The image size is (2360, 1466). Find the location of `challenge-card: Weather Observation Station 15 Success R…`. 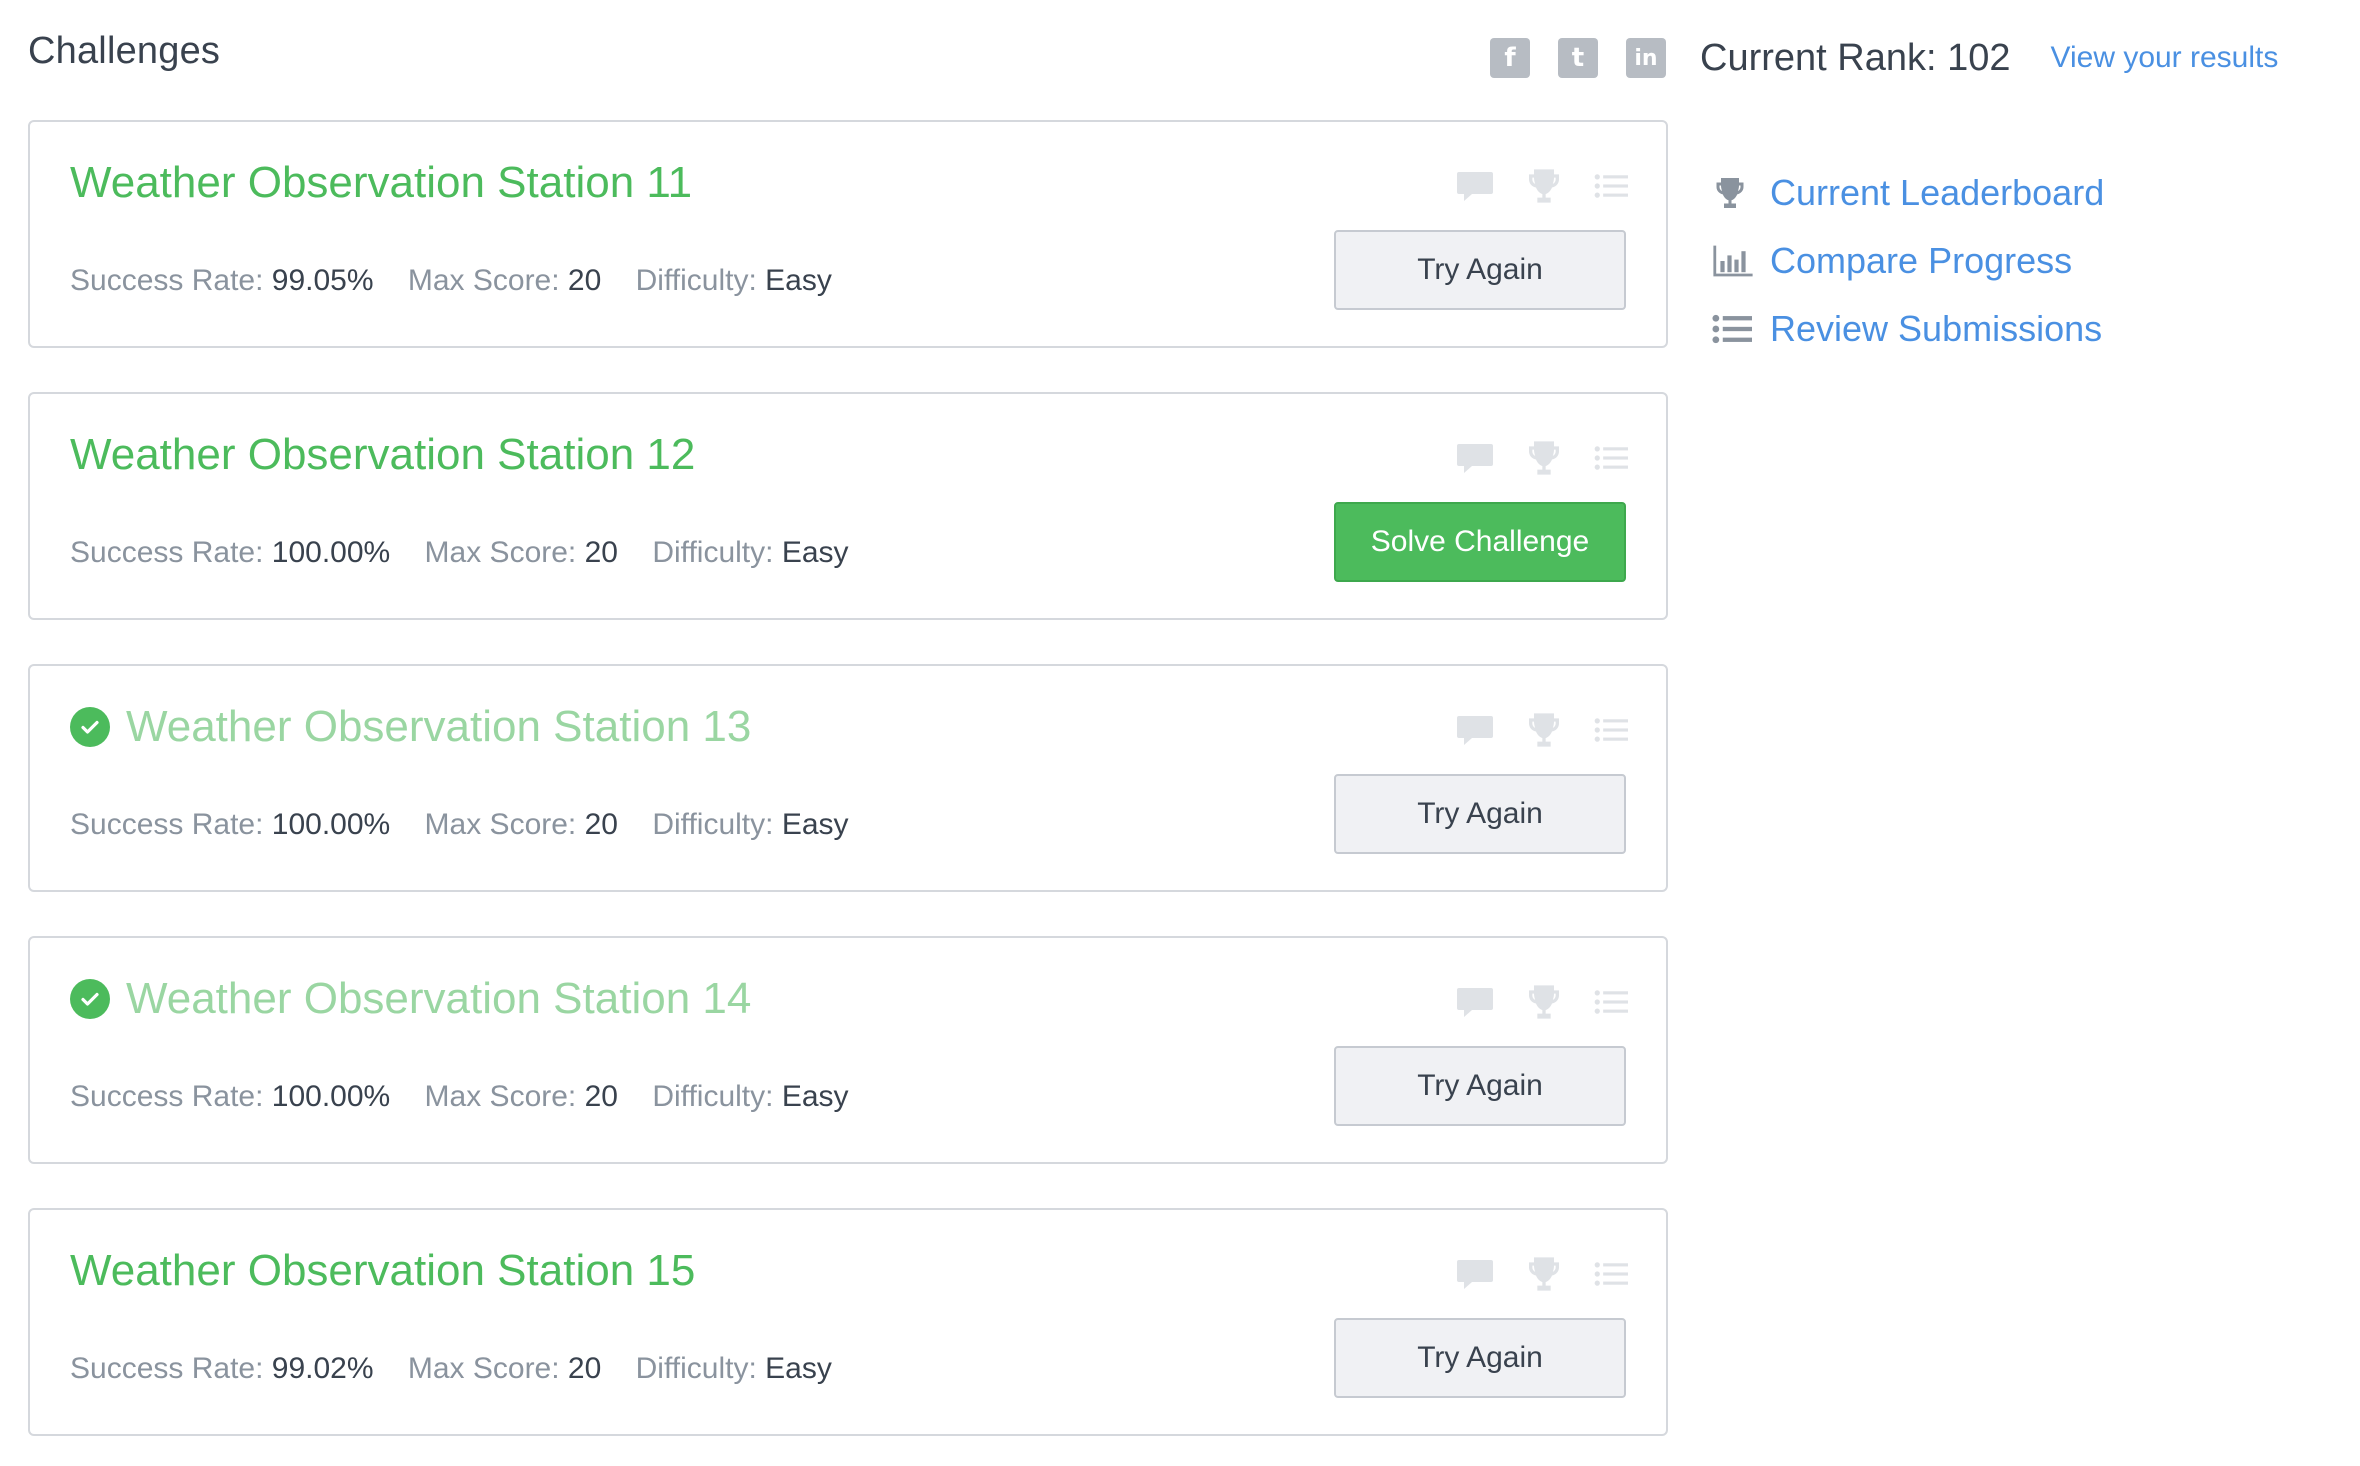

challenge-card: Weather Observation Station 15 Success R… is located at coordinates (848, 1322).